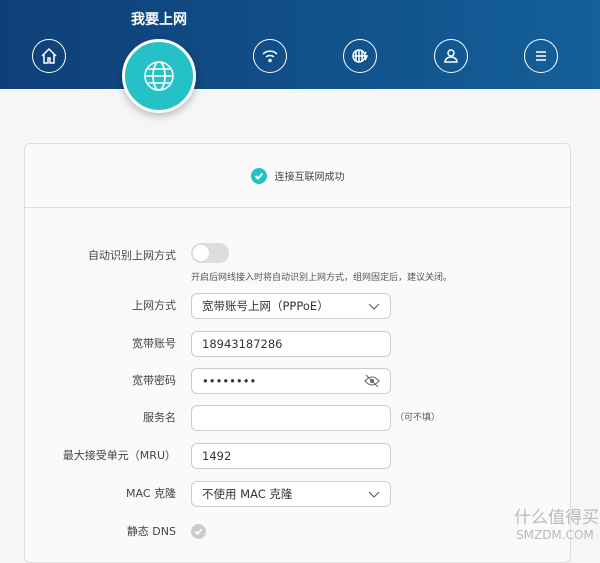 This screenshot has width=600, height=563. What do you see at coordinates (291, 456) in the screenshot?
I see `mru-input: 1492` at bounding box center [291, 456].